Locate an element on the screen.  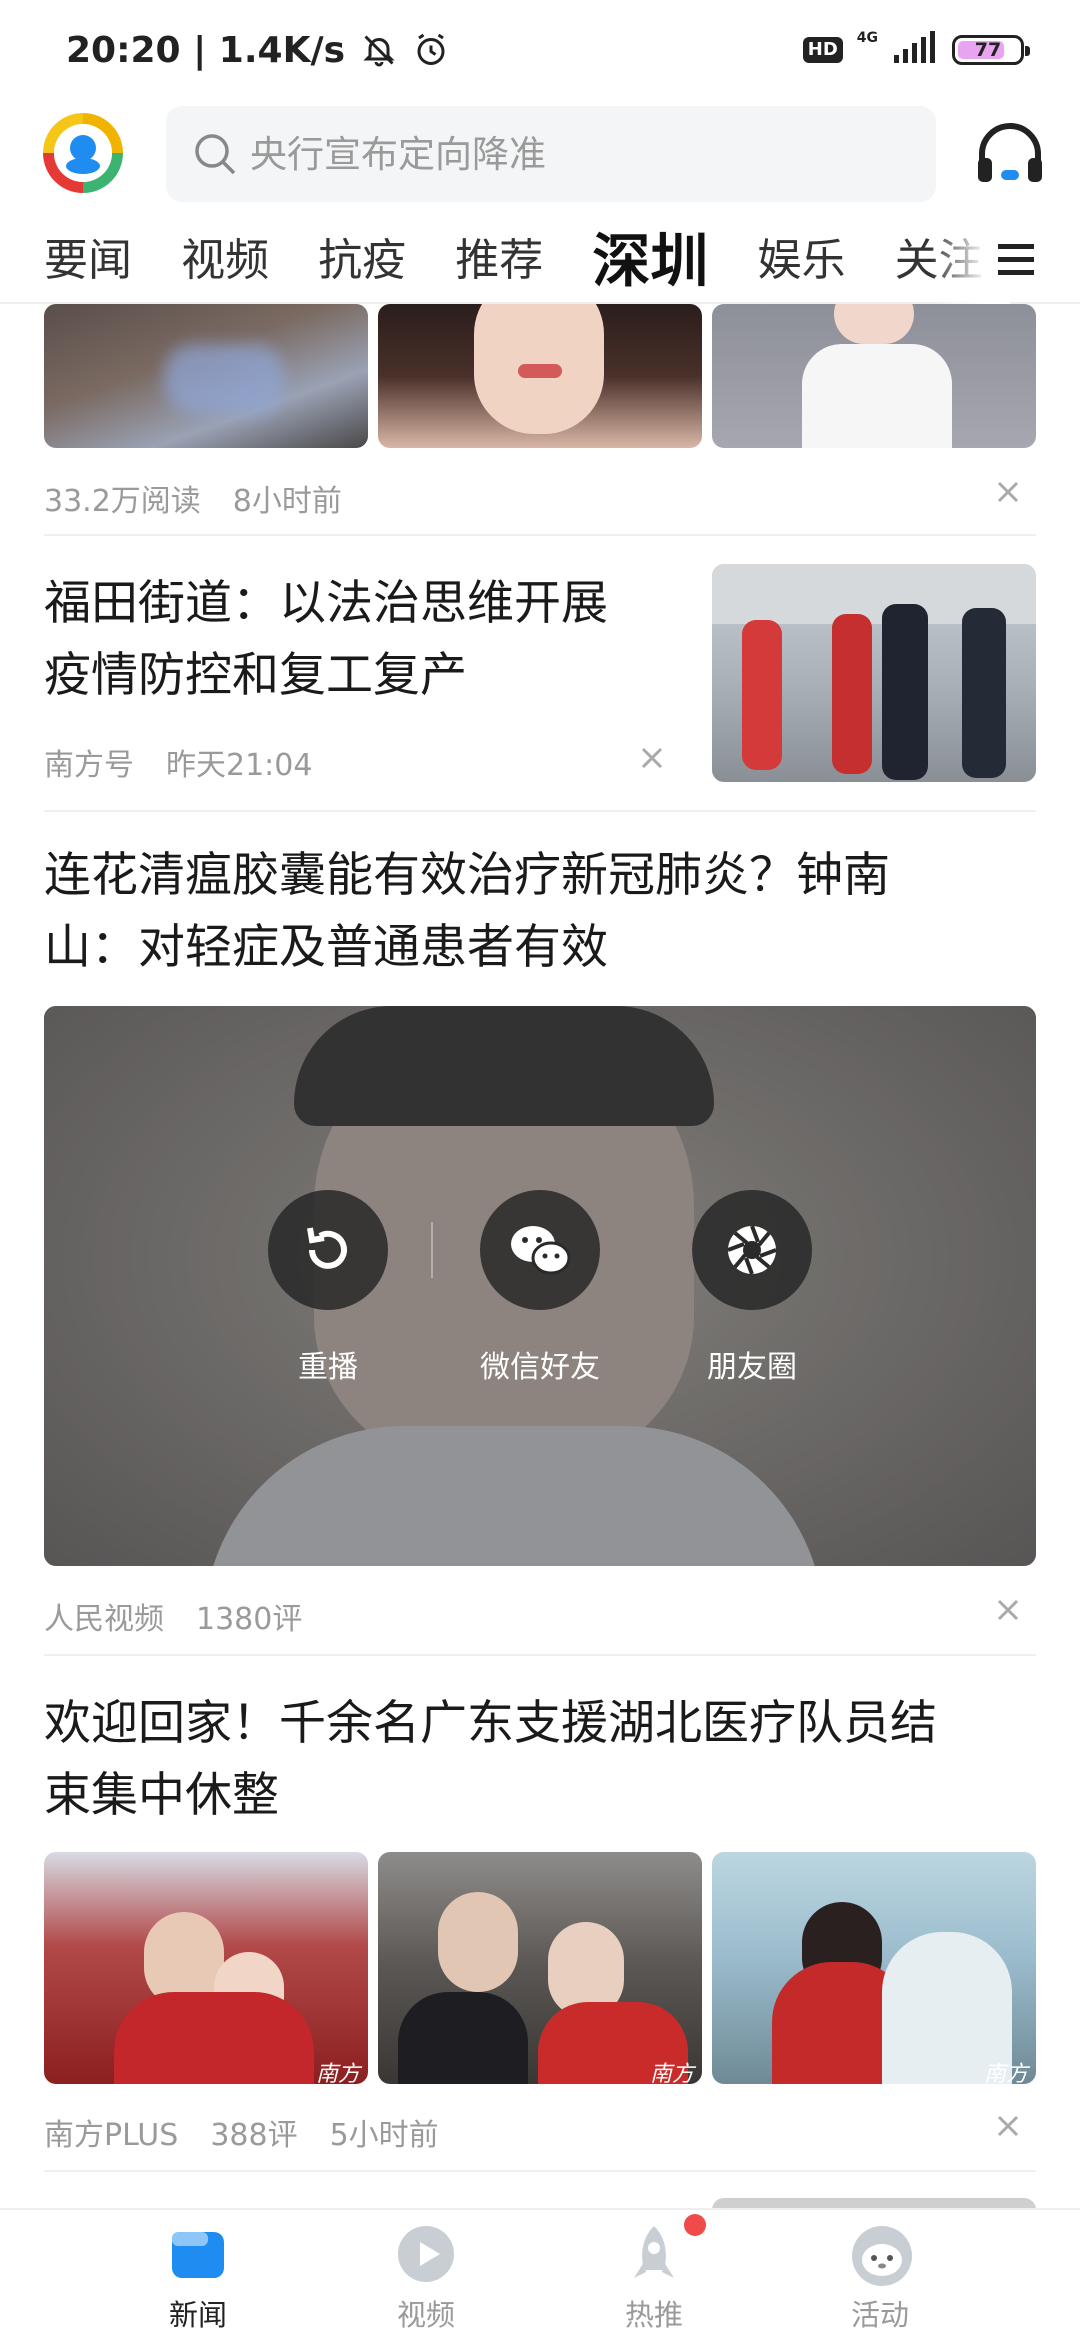
item4-meta: 南方PLUS 388评 5小时前 is located at coordinates (257, 2132).